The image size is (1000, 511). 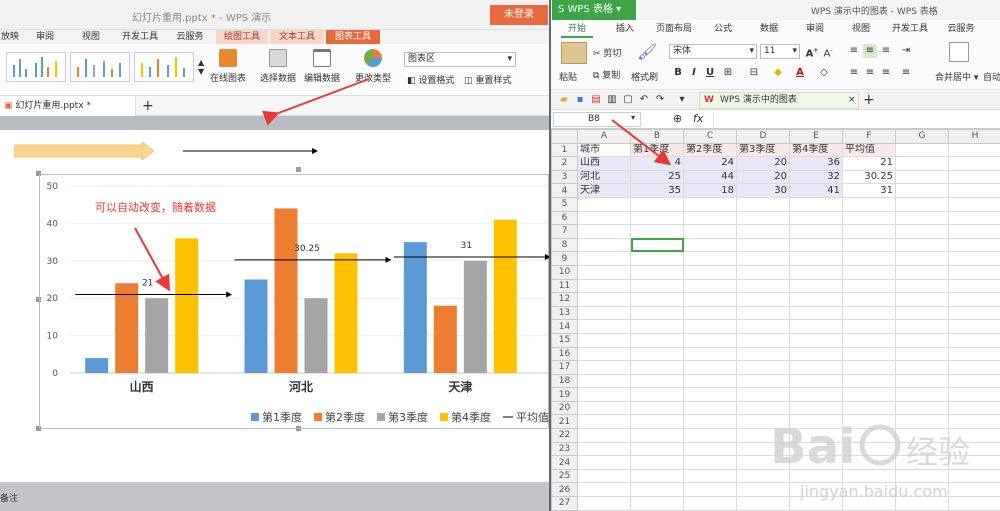 I want to click on decrease-font-icon: A-, so click(x=828, y=51).